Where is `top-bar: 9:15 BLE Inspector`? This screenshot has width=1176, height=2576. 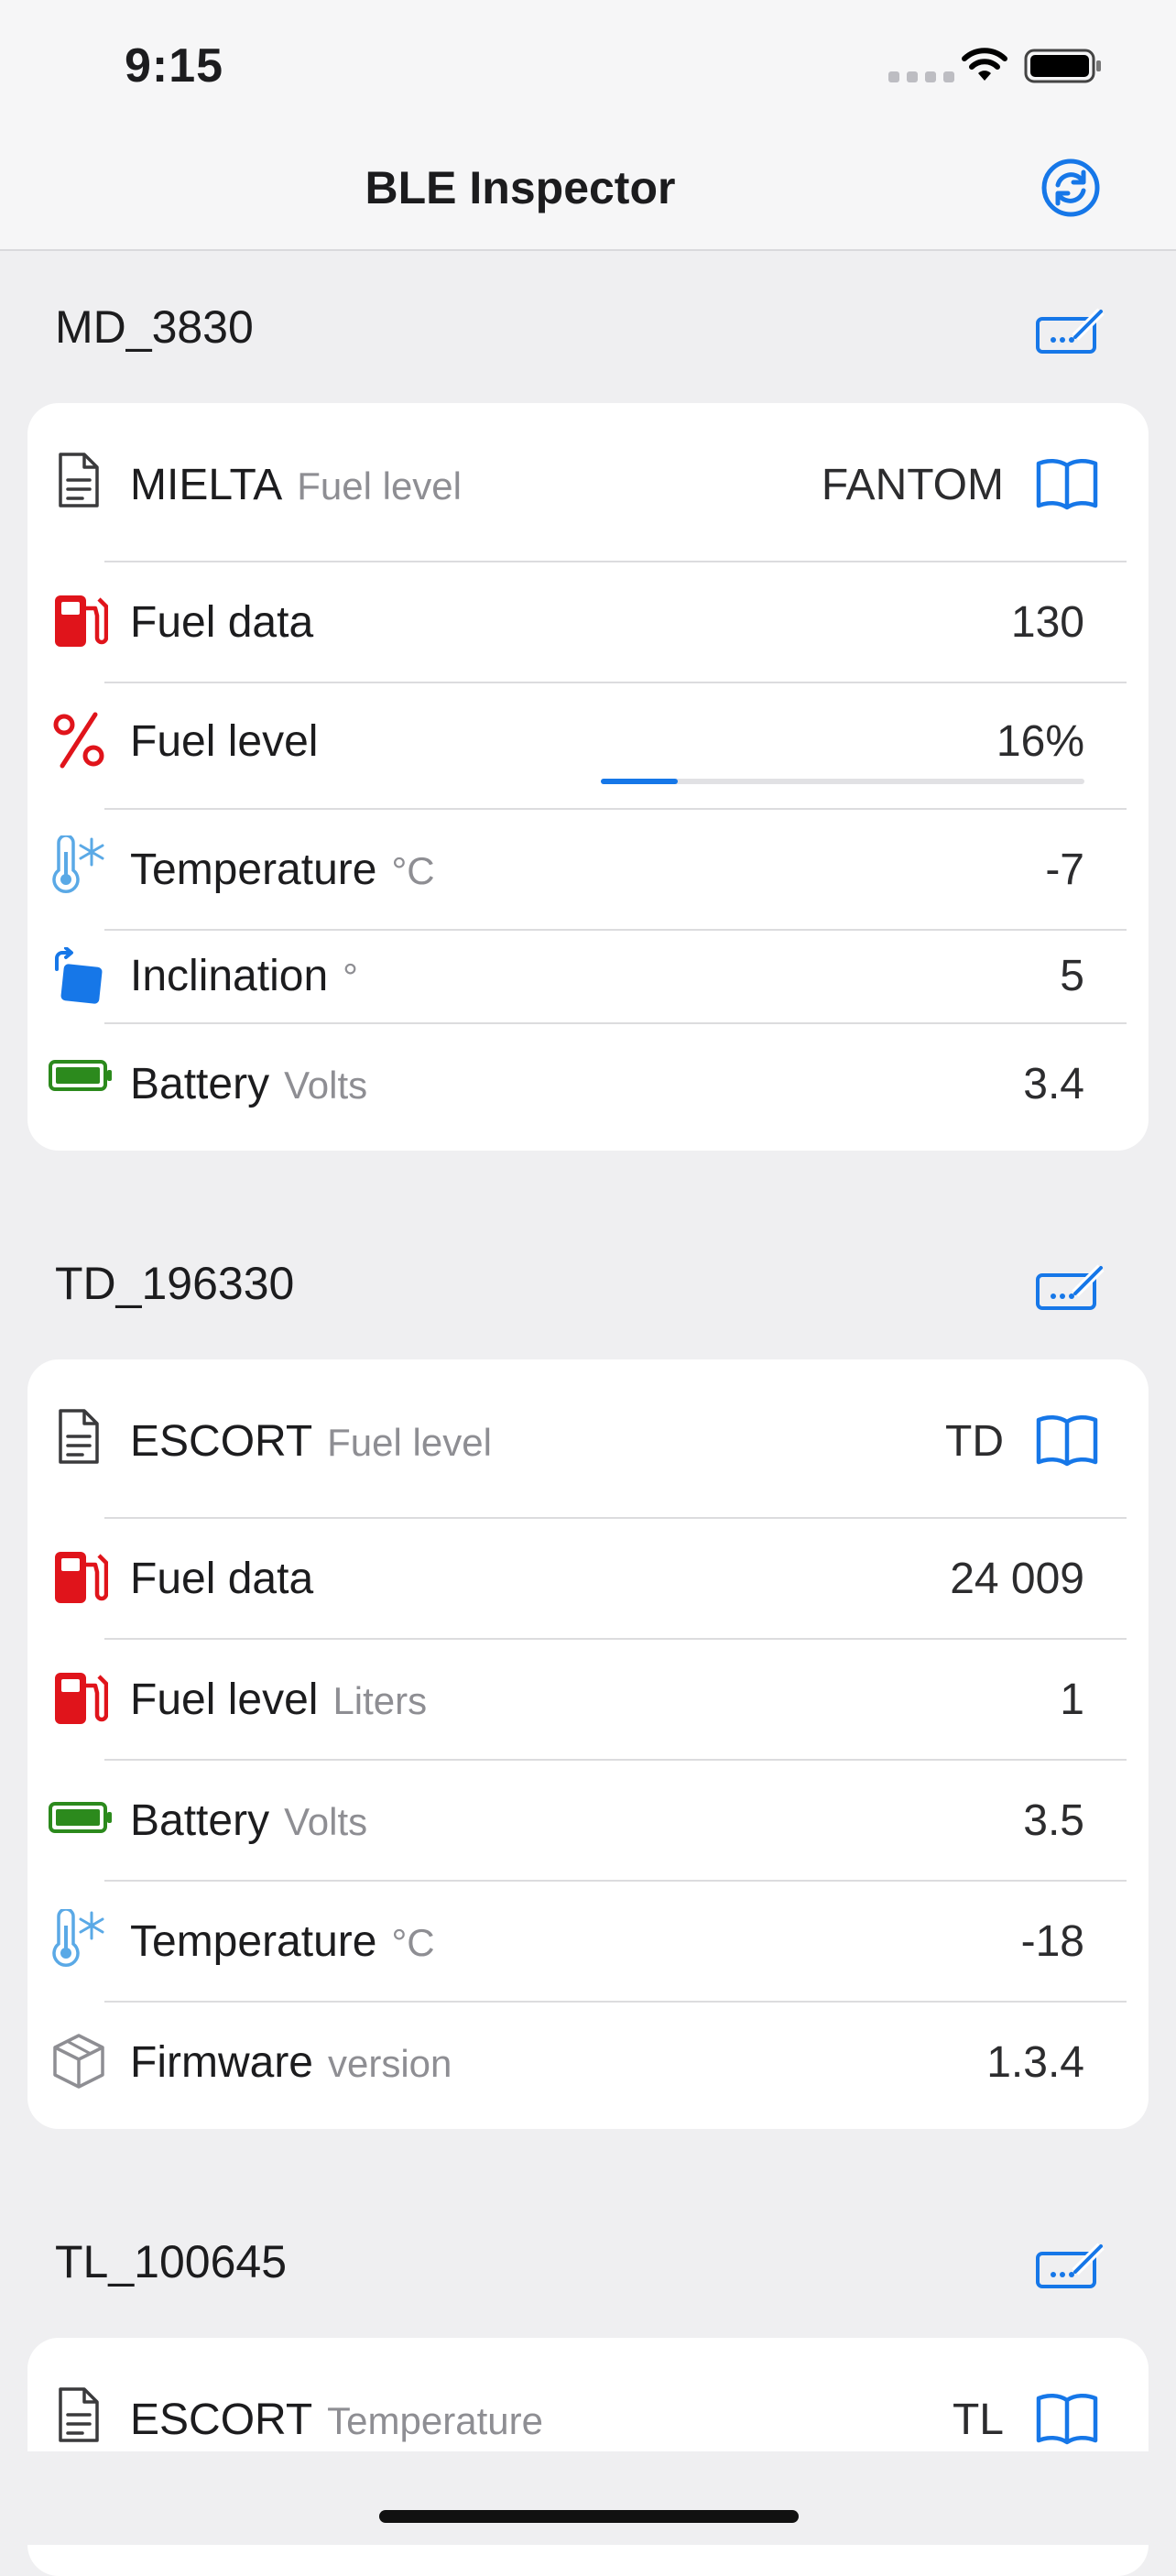
top-bar: 9:15 BLE Inspector is located at coordinates (588, 126).